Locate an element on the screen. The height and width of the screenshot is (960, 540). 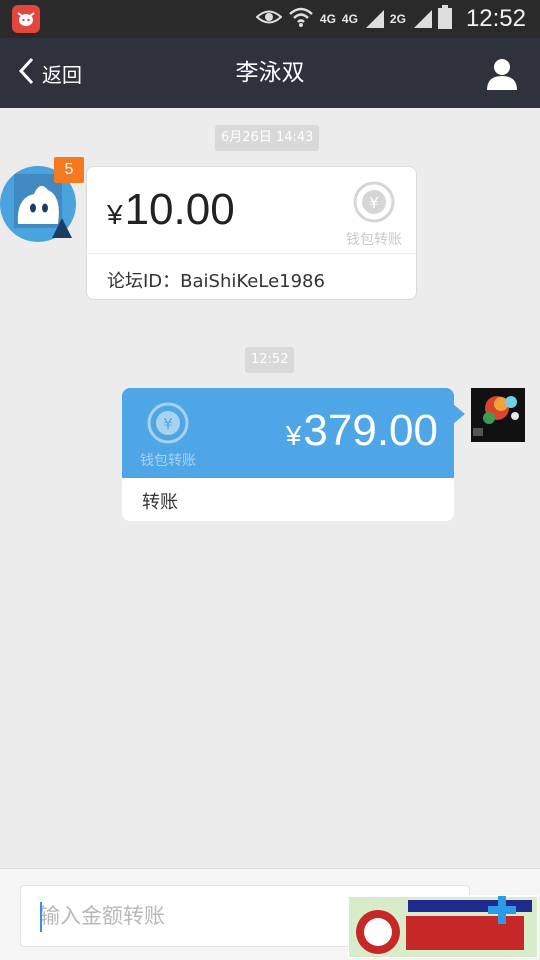
transfer-note: 转账 is located at coordinates (160, 502).